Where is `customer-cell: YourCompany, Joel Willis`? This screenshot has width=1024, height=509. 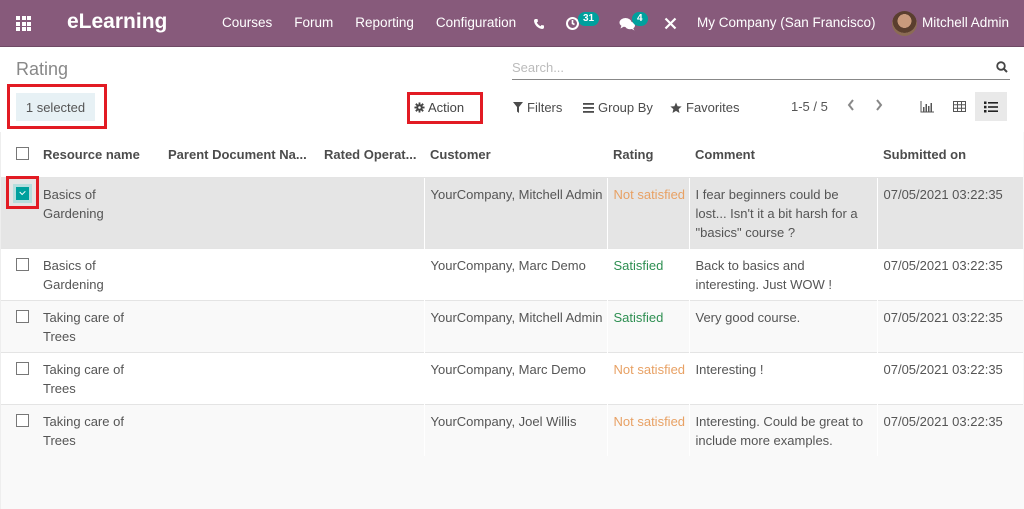 customer-cell: YourCompany, Joel Willis is located at coordinates (515, 429).